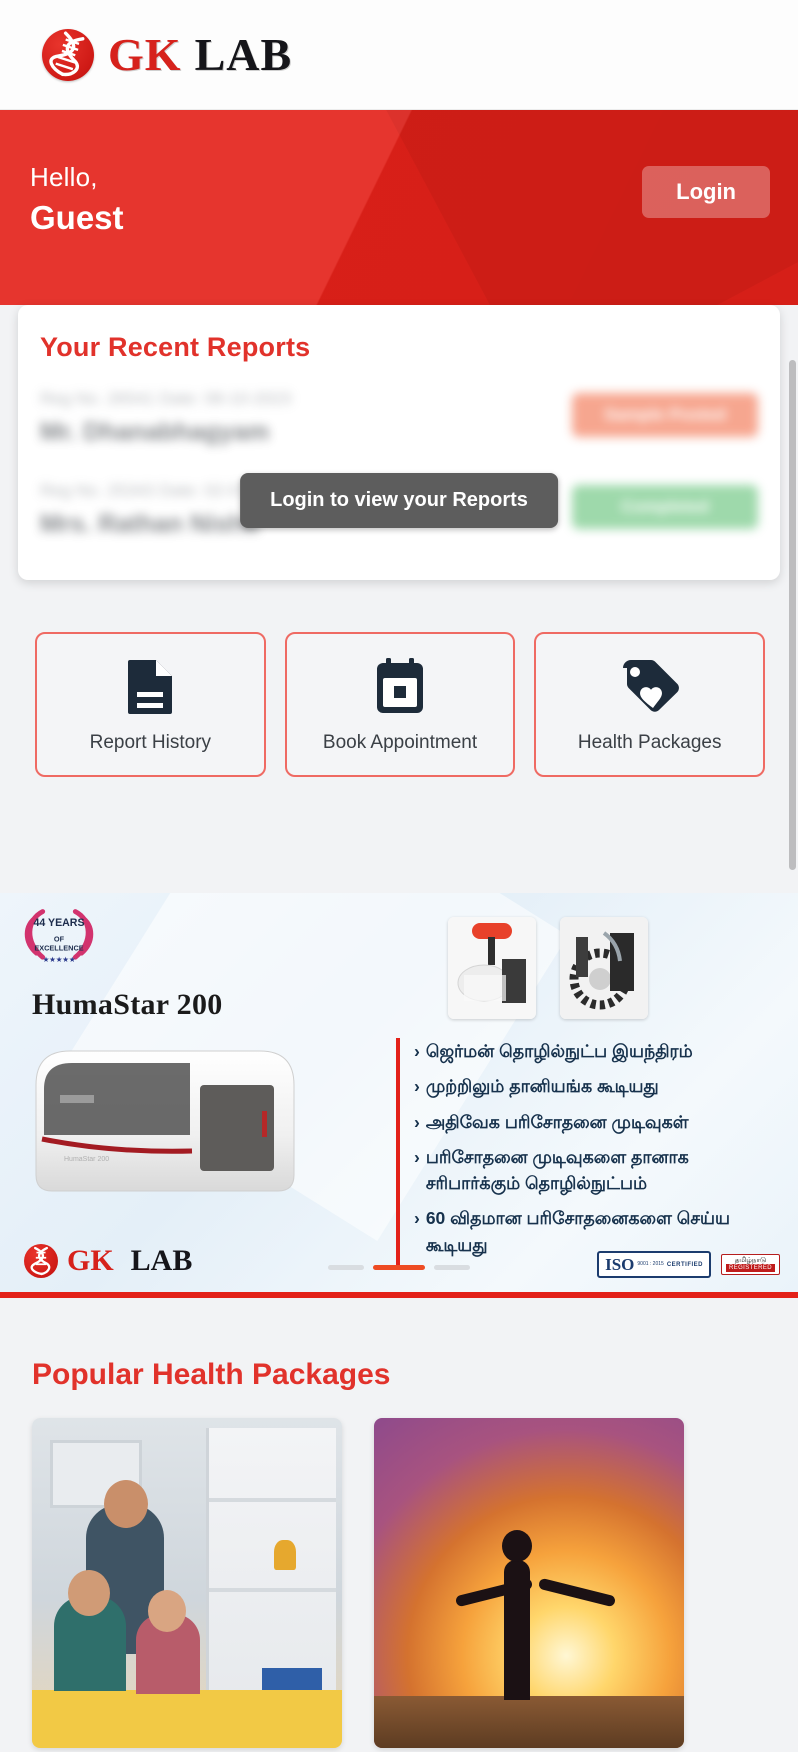  I want to click on registration-badge-line2: REGISTERED, so click(750, 1268).